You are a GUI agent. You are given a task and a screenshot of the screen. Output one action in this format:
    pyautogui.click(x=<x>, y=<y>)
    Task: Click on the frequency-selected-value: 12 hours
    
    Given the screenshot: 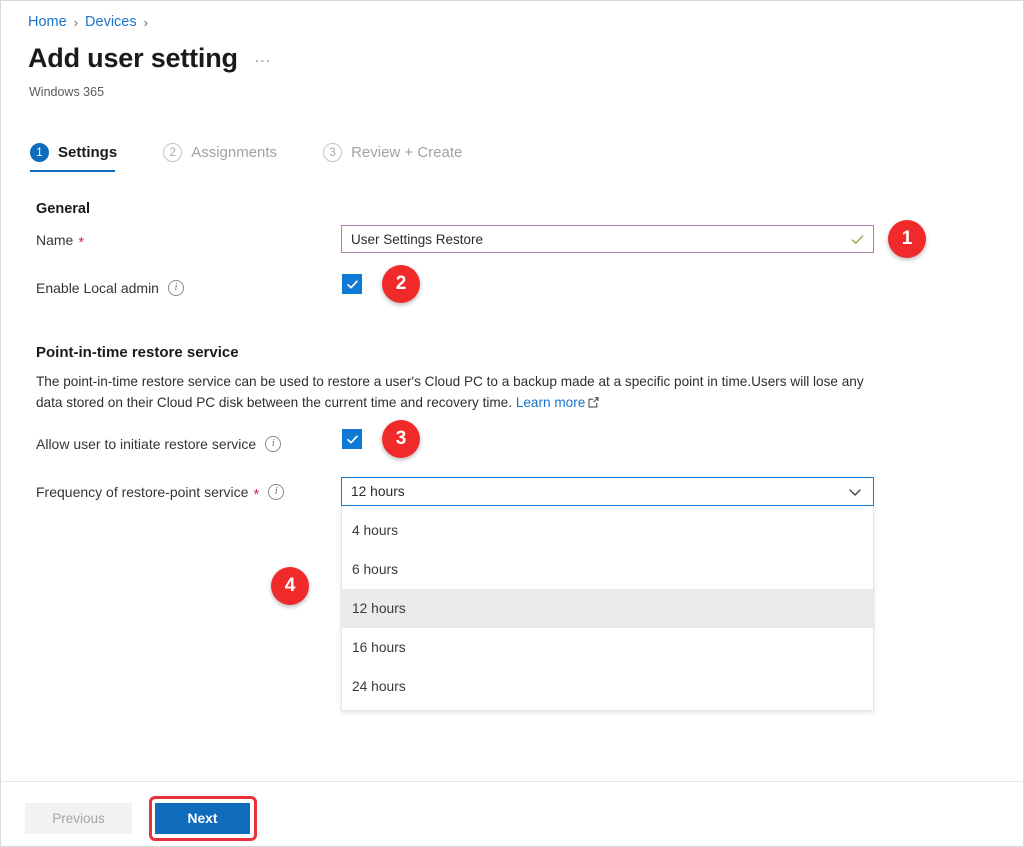 What is the action you would take?
    pyautogui.click(x=378, y=491)
    